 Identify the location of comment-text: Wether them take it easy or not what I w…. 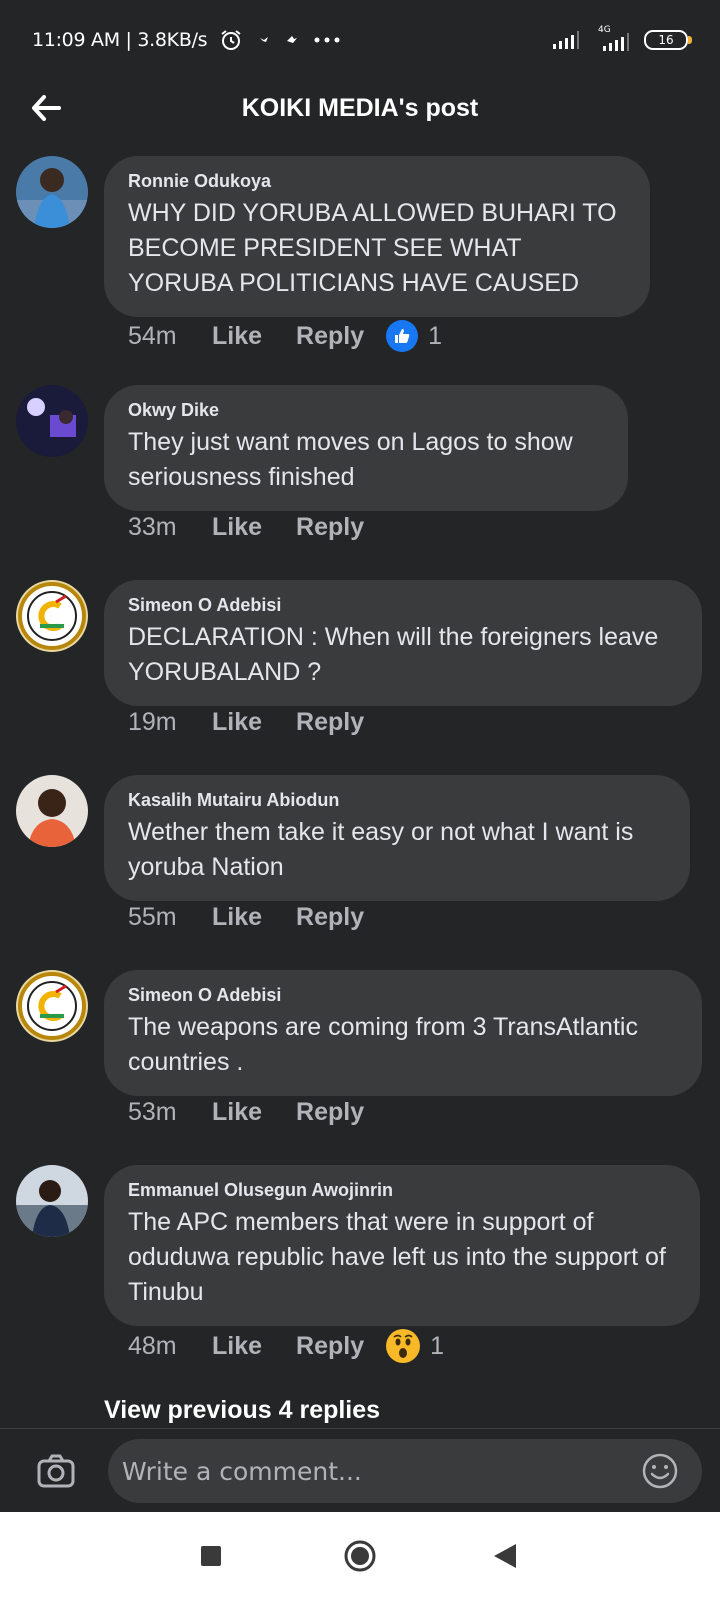
(381, 849).